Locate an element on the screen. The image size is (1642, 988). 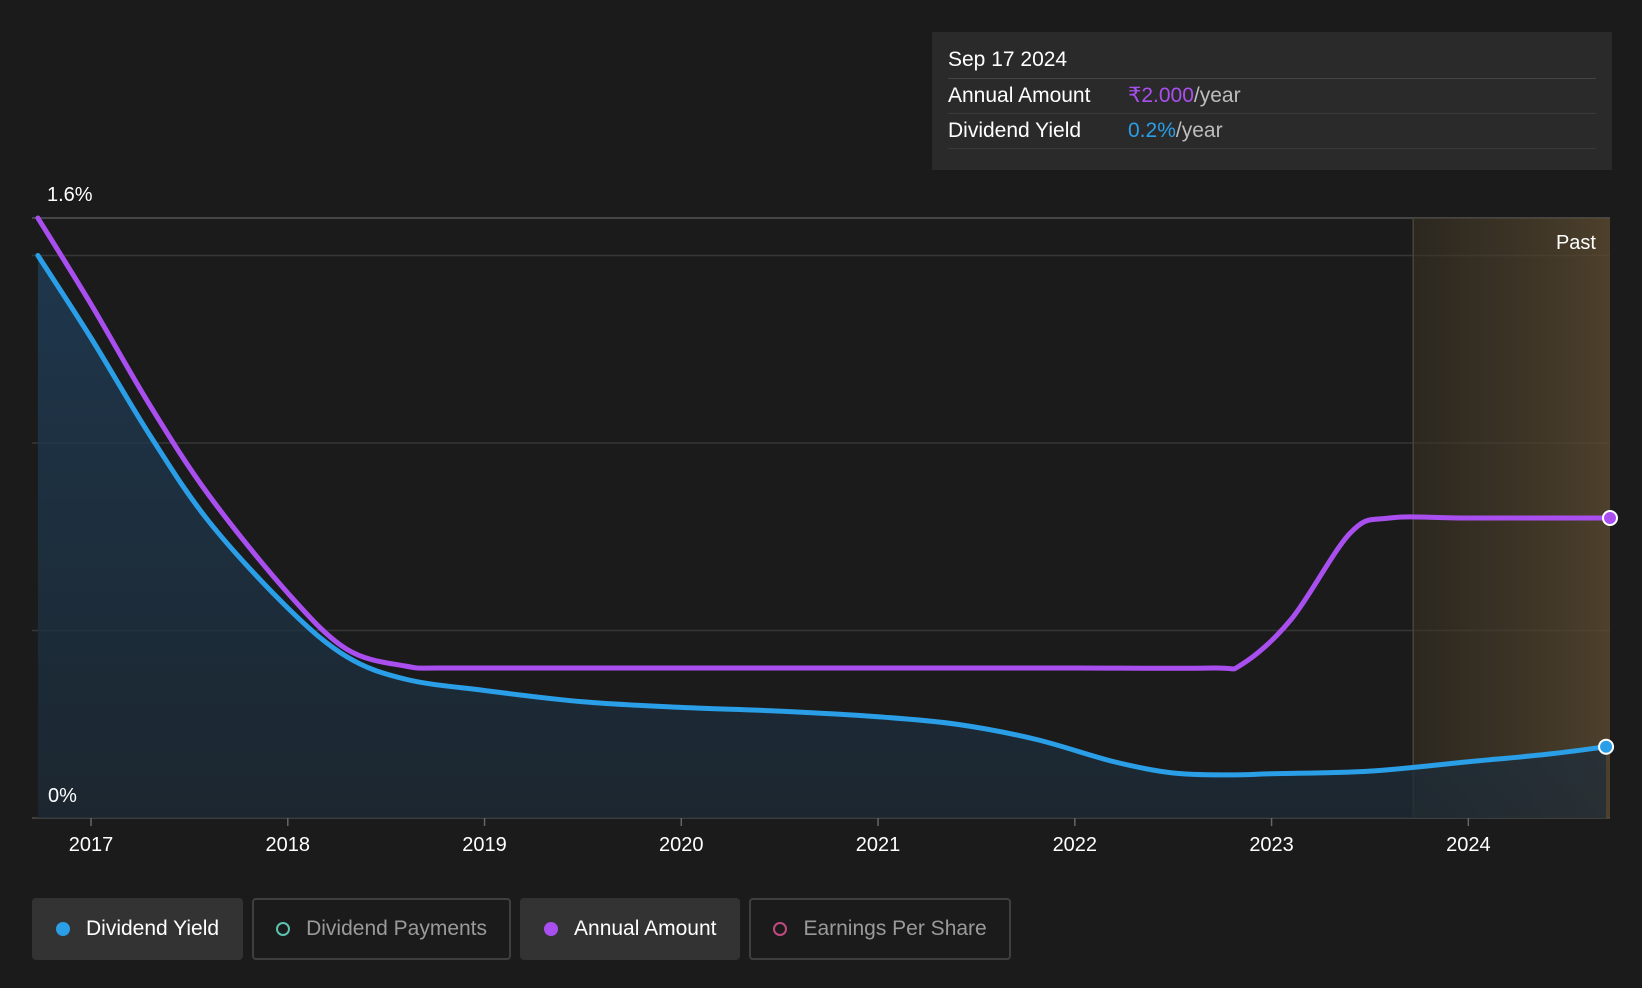
legend-label: Earnings Per Share is located at coordinates (895, 928).